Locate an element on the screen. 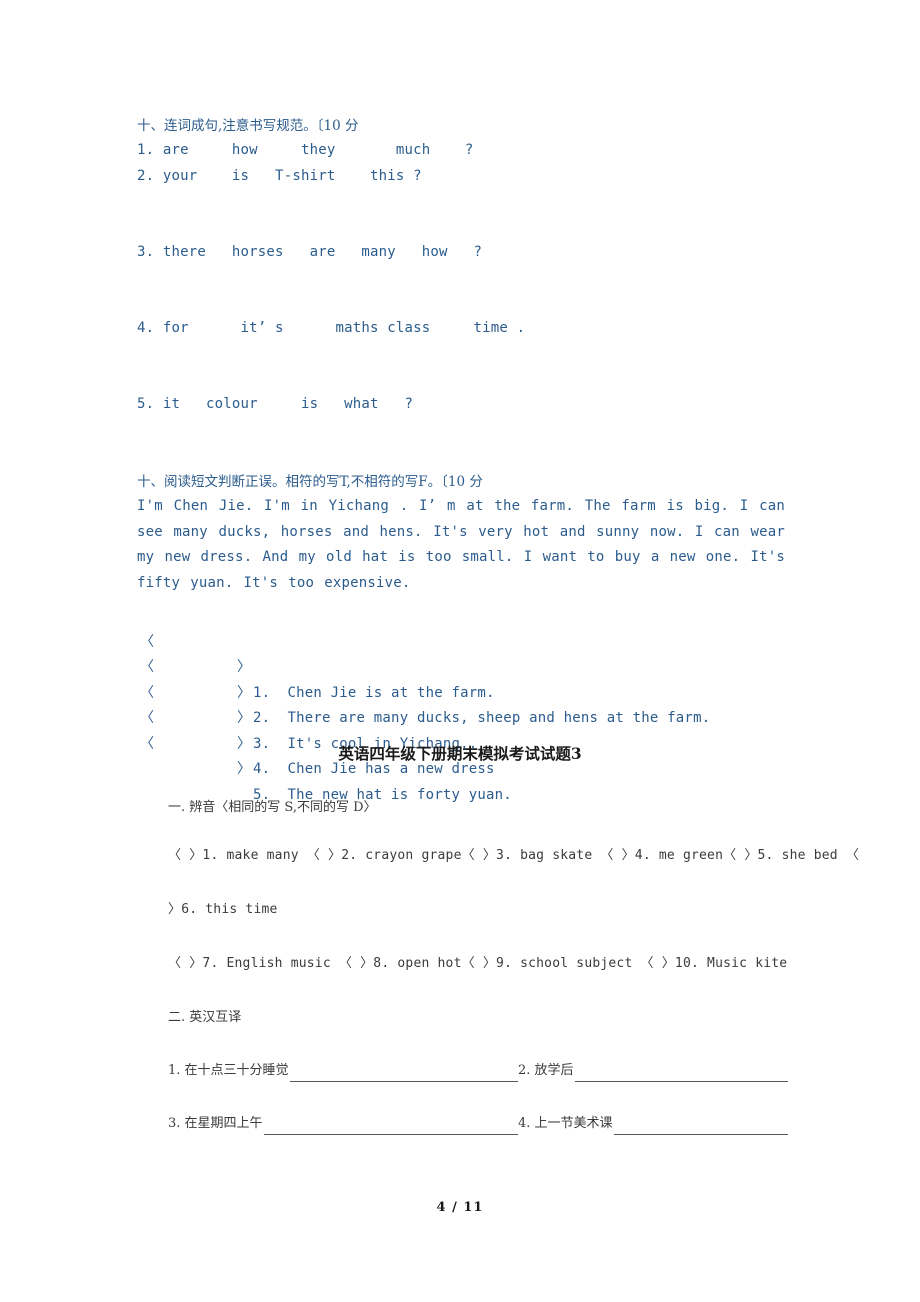  translation-label: 2. 放学后 is located at coordinates (546, 1070).